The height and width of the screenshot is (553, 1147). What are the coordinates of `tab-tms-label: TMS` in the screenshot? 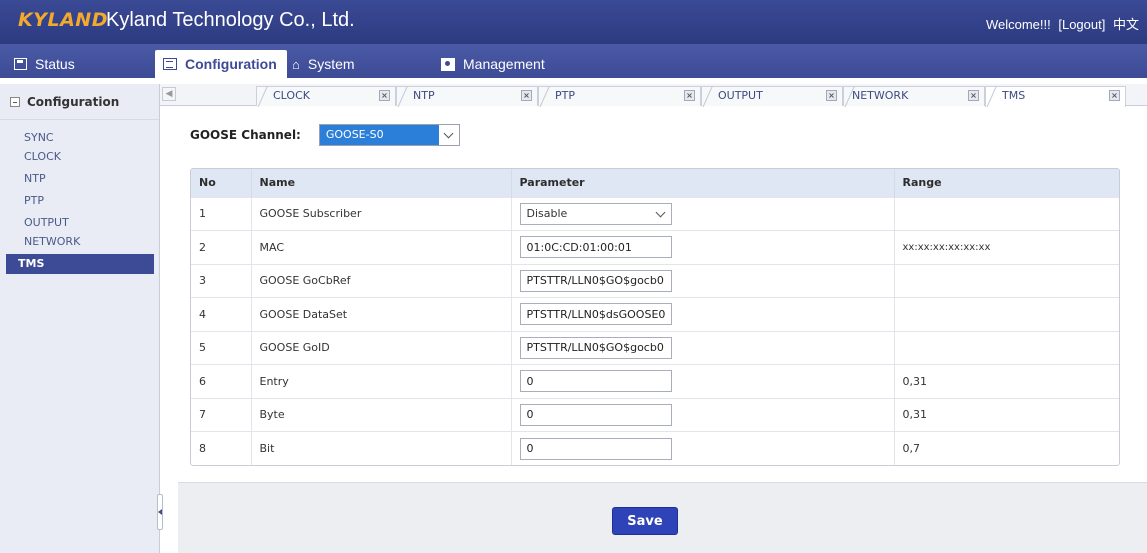 It's located at (1014, 95).